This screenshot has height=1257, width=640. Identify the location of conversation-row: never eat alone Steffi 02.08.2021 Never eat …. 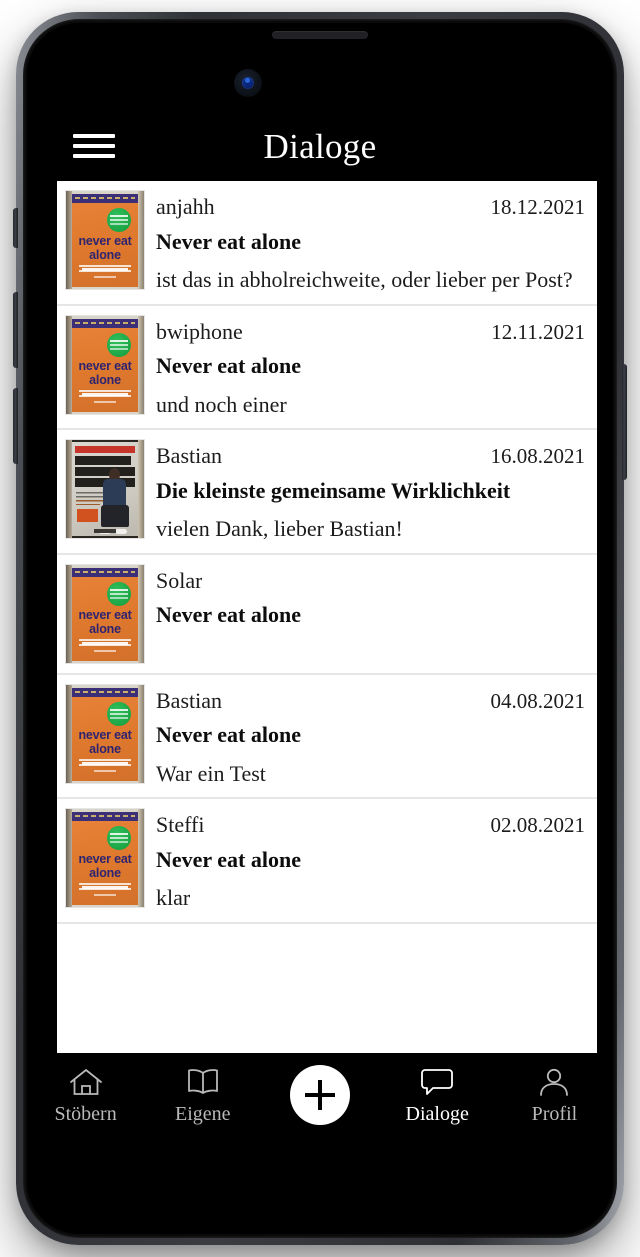
(327, 861).